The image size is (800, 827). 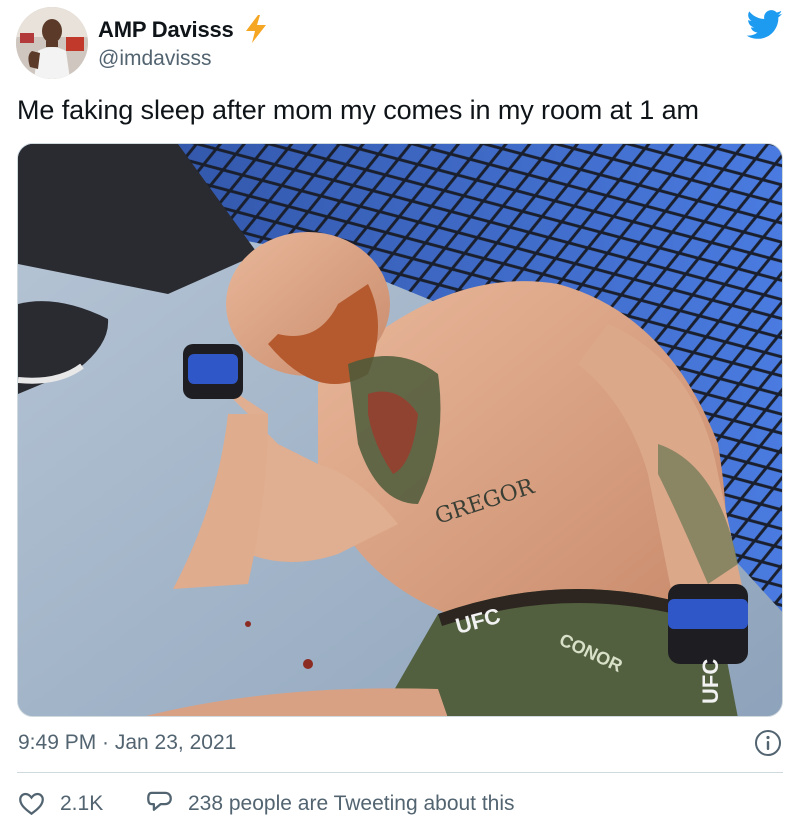 I want to click on svg-text: UFC, so click(x=710, y=681).